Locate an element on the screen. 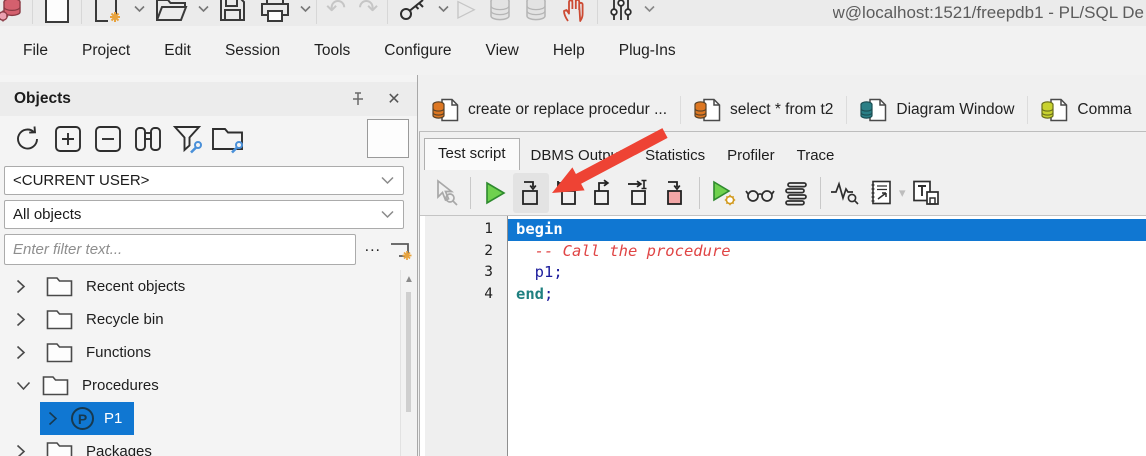 The image size is (1146, 456). objects-toolbar is located at coordinates (208, 139).